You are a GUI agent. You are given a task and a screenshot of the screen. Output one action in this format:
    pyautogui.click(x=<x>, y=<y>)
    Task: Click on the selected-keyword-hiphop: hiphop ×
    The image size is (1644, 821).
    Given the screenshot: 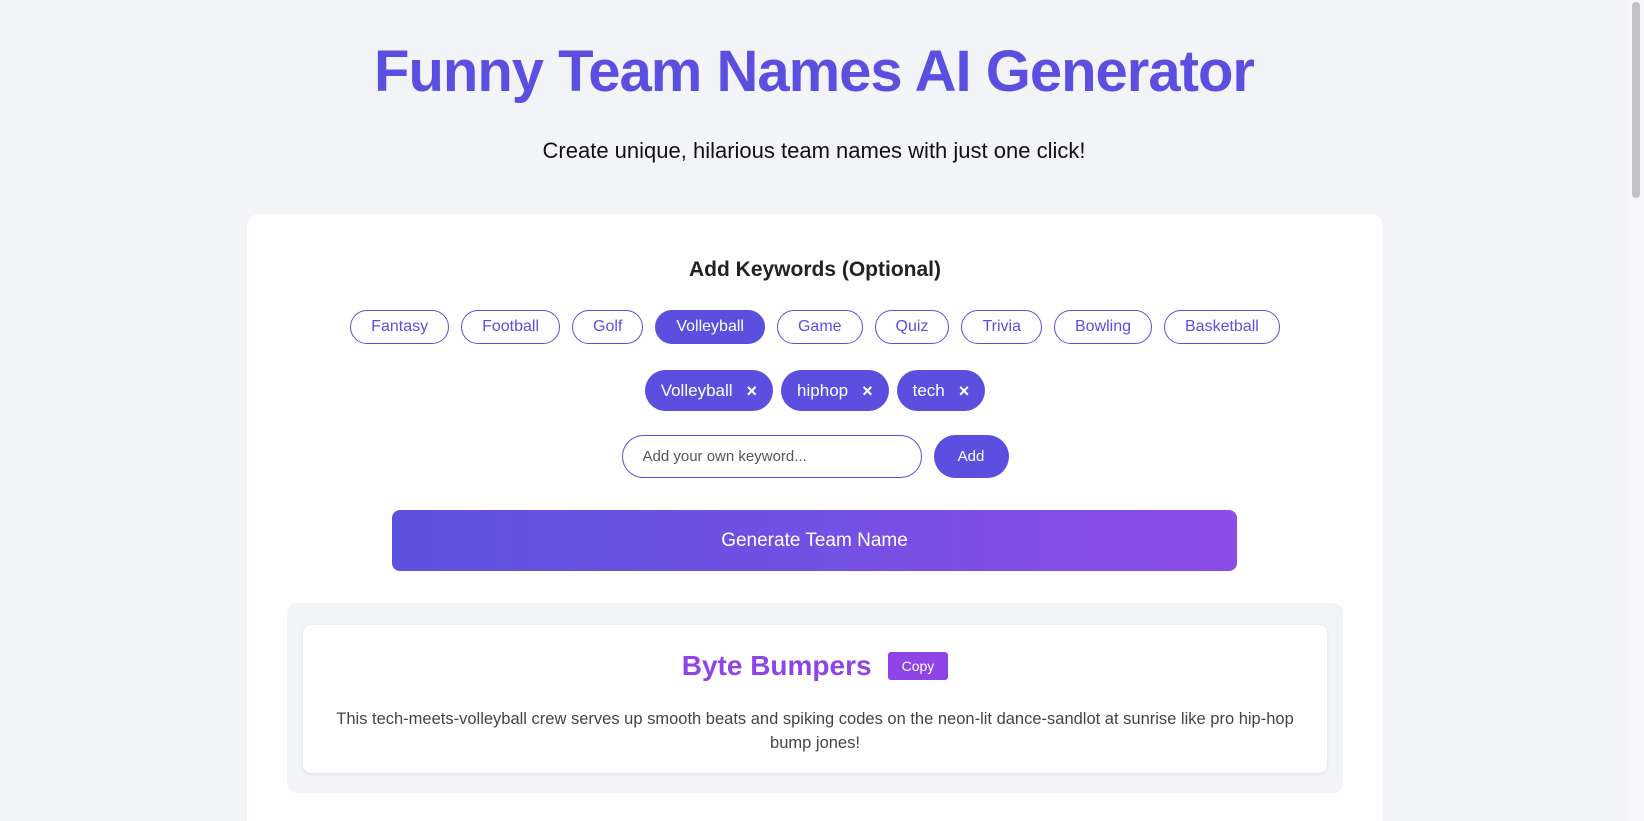 What is the action you would take?
    pyautogui.click(x=835, y=390)
    